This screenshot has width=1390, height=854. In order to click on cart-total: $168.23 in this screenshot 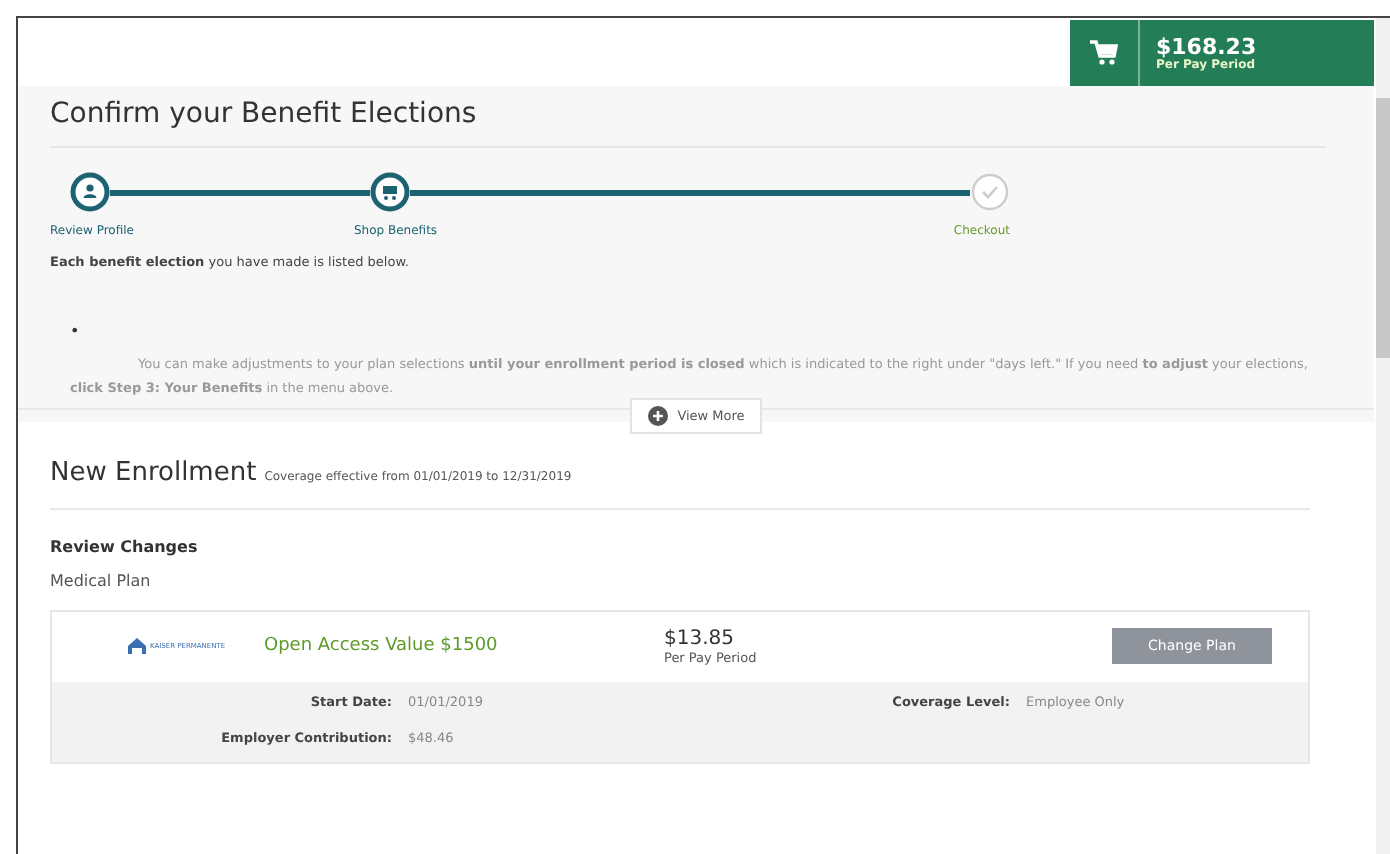, I will do `click(1206, 46)`.